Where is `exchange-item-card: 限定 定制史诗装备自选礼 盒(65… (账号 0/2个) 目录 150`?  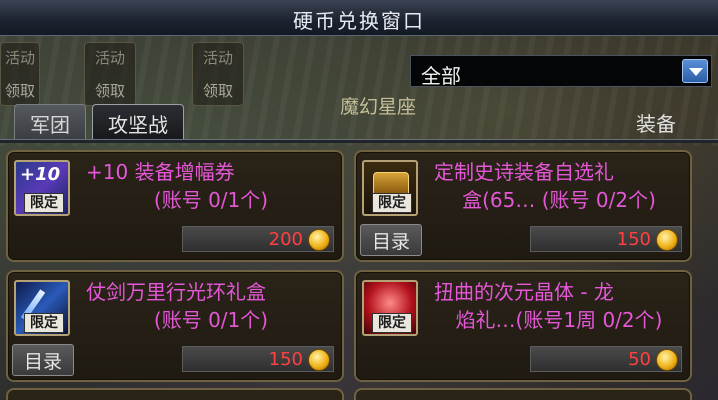 exchange-item-card: 限定 定制史诗装备自选礼 盒(65… (账号 0/2个) 目录 150 is located at coordinates (523, 206).